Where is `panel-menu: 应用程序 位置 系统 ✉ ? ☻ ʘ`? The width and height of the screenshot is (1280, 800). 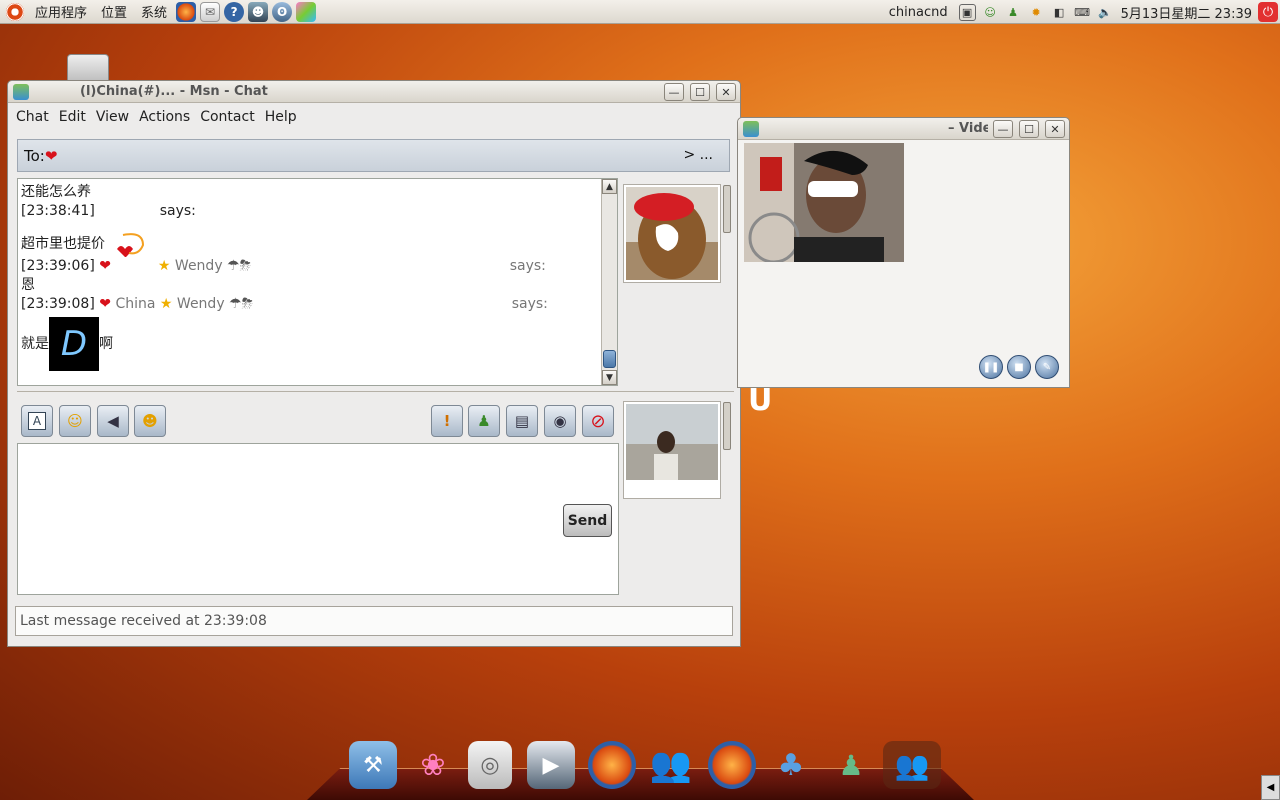
panel-menu: 应用程序 位置 系统 ✉ ? ☻ ʘ is located at coordinates (159, 12).